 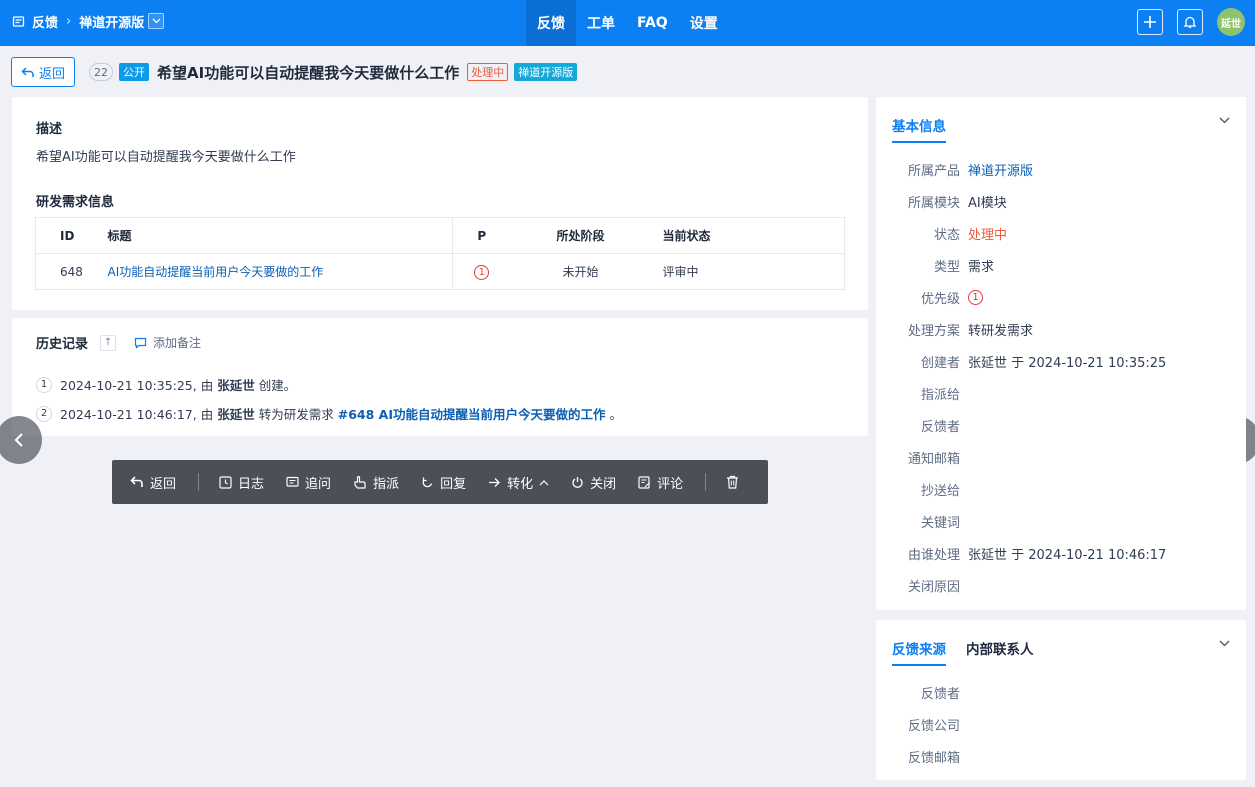 What do you see at coordinates (987, 203) in the screenshot?
I see `info-value: AI模块` at bounding box center [987, 203].